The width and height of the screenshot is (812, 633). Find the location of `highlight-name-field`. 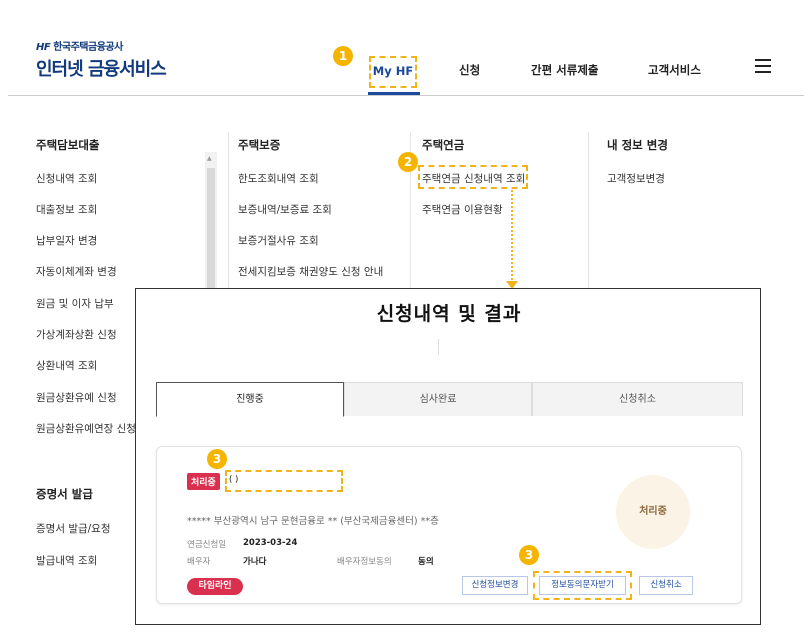

highlight-name-field is located at coordinates (284, 481).